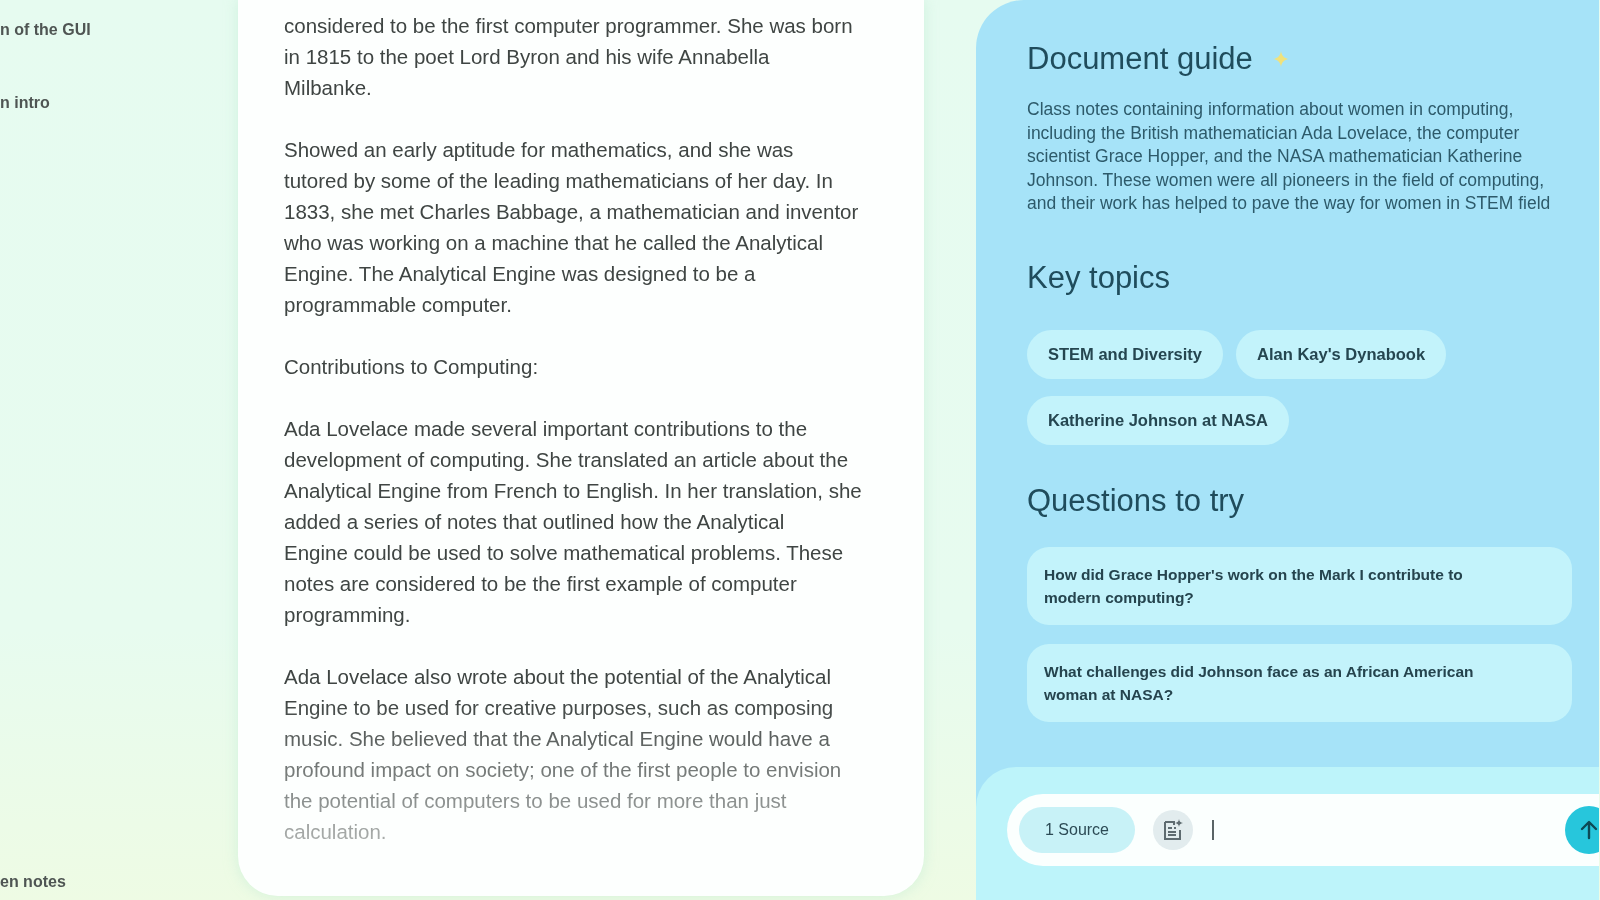  What do you see at coordinates (1299, 682) in the screenshot?
I see `question-button: What challenges did Johnson face as an African American woman at NASA?` at bounding box center [1299, 682].